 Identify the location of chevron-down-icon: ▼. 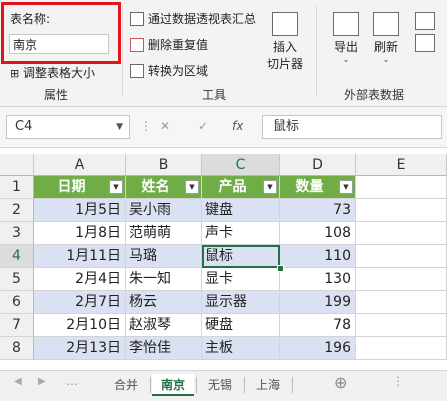
(119, 127).